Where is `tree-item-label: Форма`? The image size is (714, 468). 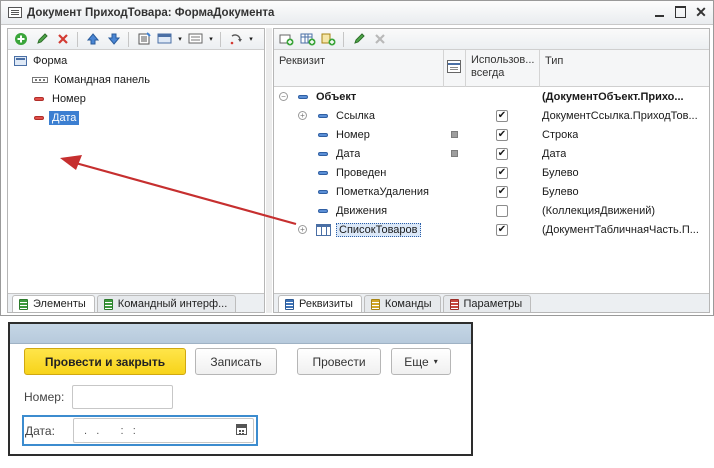
tree-item-label: Форма is located at coordinates (50, 61).